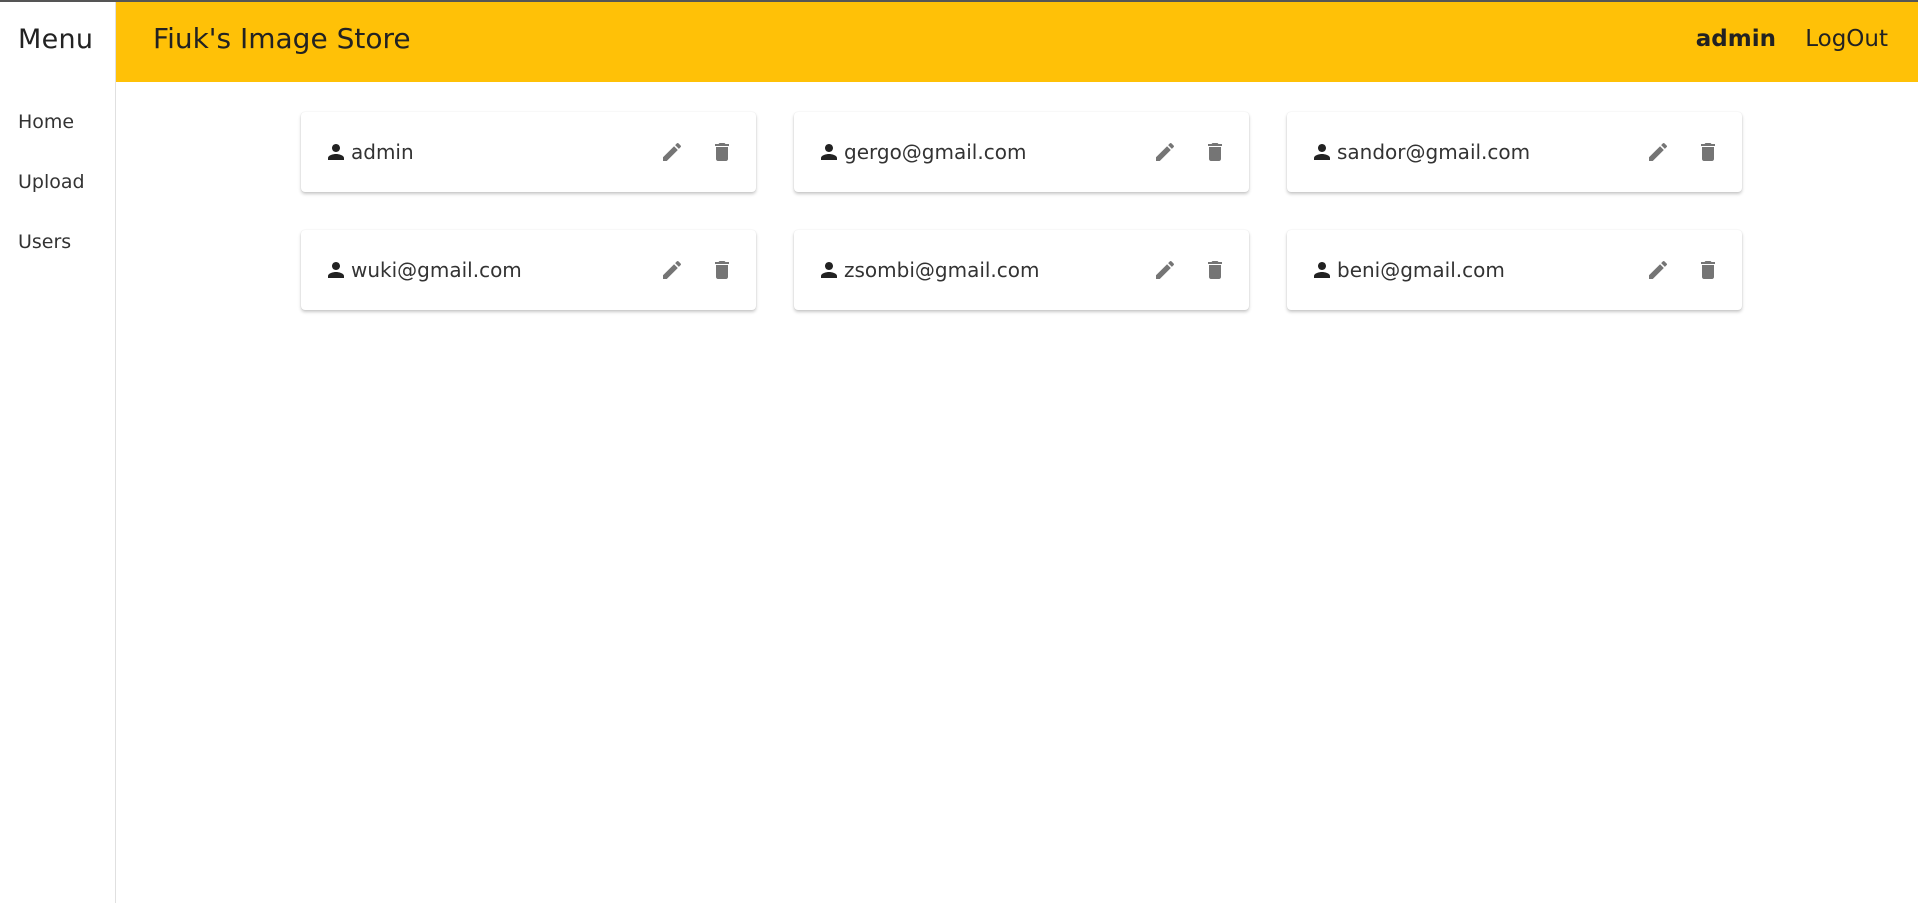  I want to click on sidebar: Menu Home Upload Users, so click(58, 452).